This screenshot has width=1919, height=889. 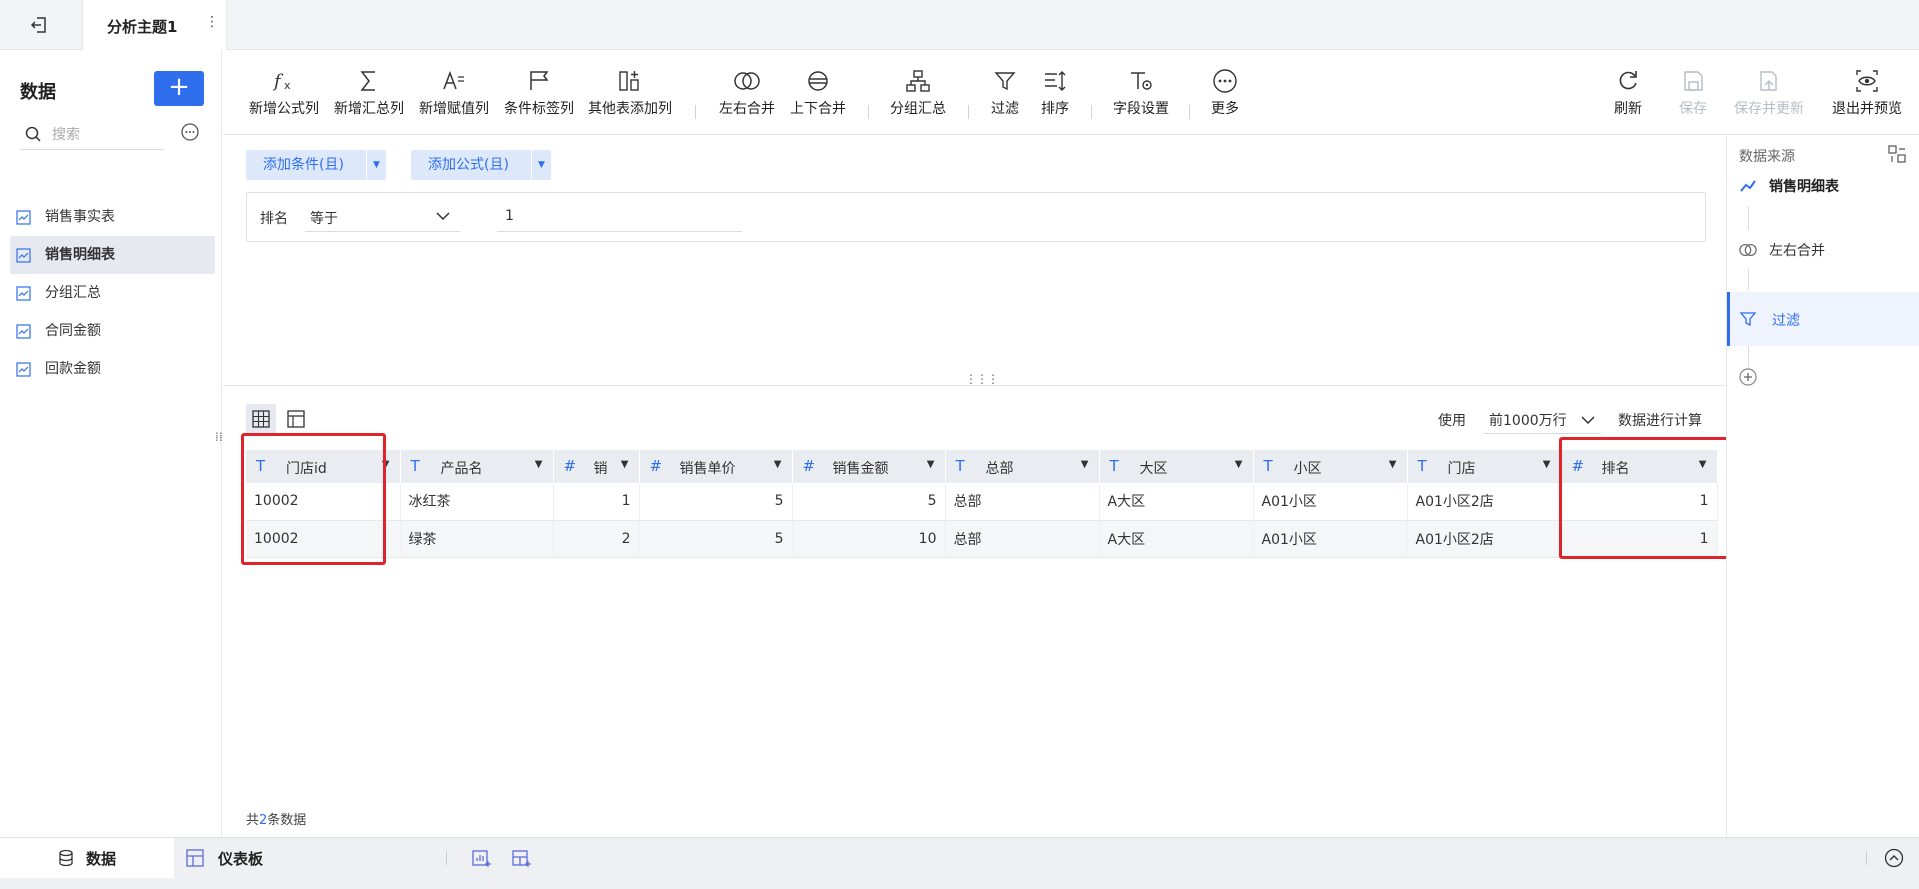 What do you see at coordinates (1823, 185) in the screenshot?
I see `step-source-table: 销售明细表` at bounding box center [1823, 185].